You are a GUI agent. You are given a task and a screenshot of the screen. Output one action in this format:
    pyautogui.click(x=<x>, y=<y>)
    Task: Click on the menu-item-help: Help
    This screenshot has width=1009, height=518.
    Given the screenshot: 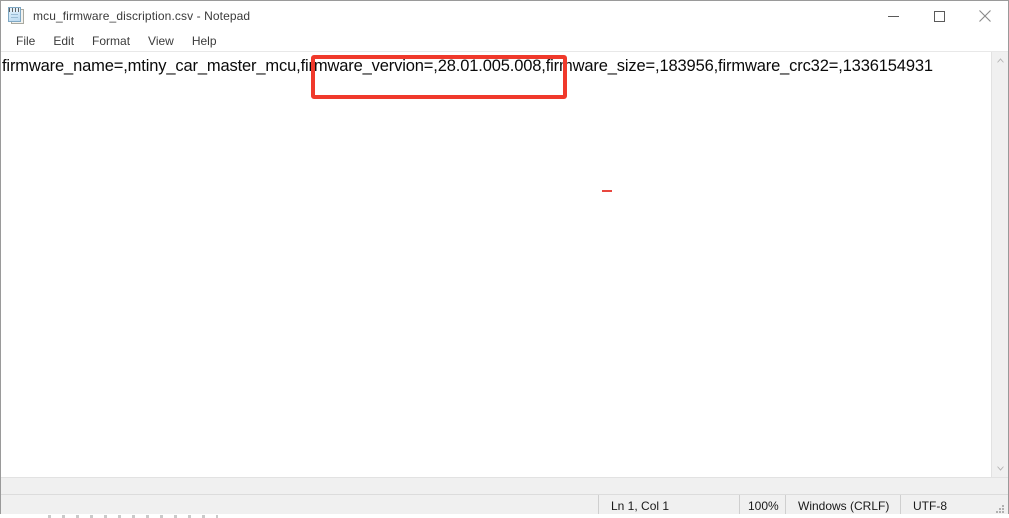 What is the action you would take?
    pyautogui.click(x=204, y=41)
    